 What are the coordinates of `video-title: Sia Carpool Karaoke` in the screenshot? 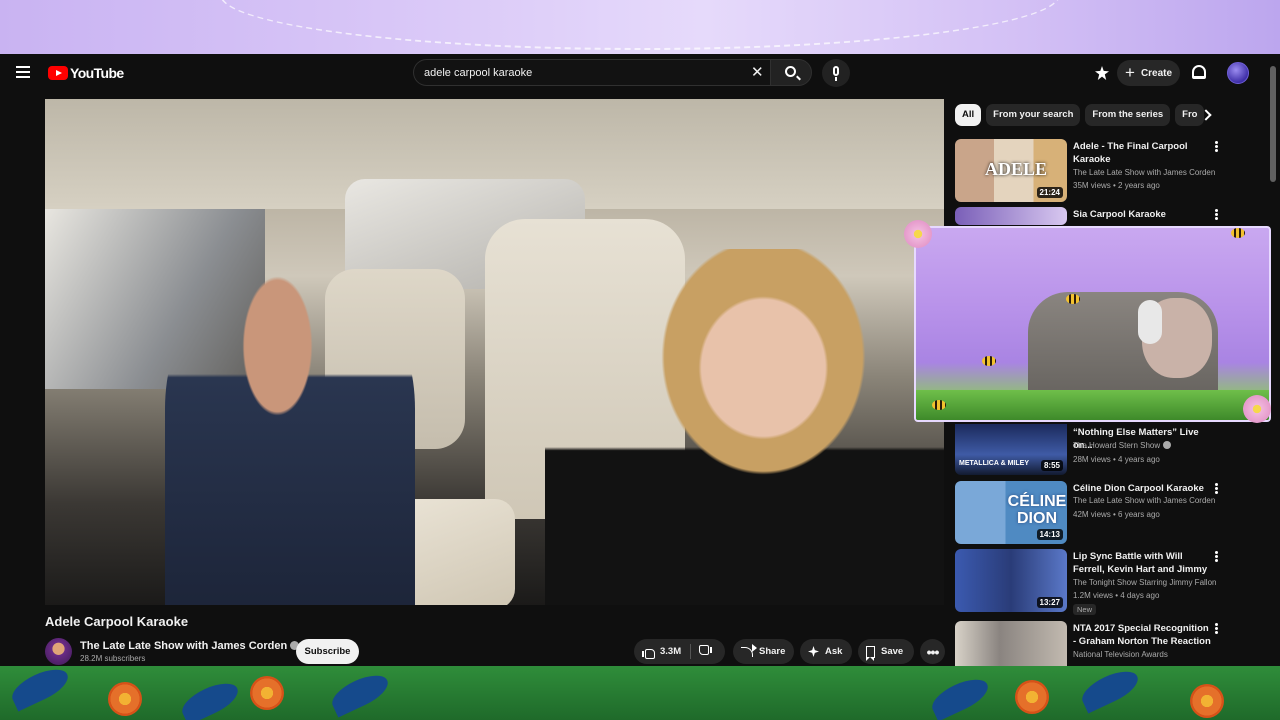 It's located at (1142, 214).